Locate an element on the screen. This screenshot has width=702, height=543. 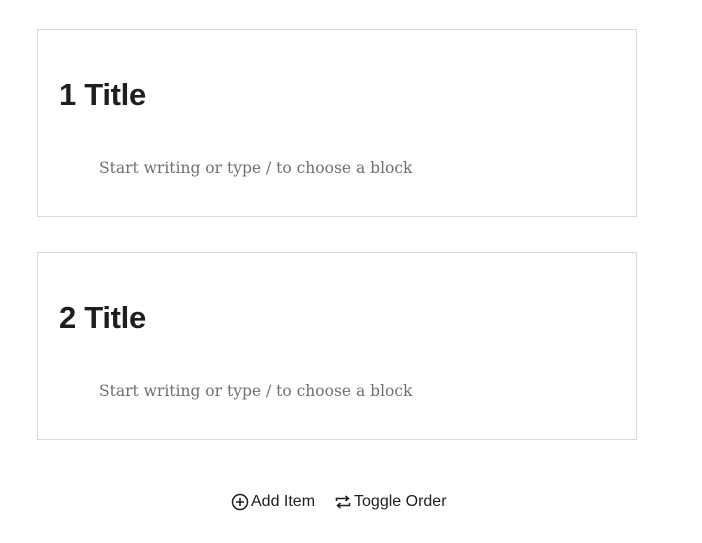
toggle-order-button: Toggle Order is located at coordinates (390, 502).